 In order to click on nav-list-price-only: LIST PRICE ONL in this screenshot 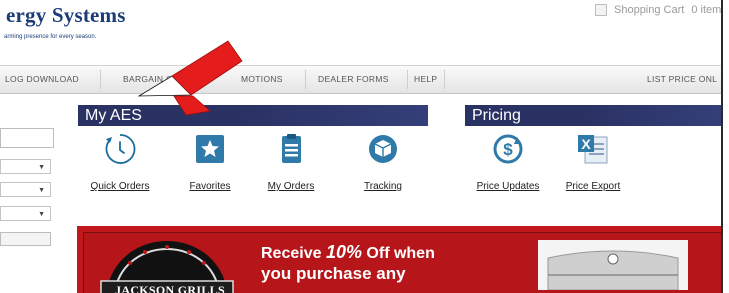, I will do `click(682, 79)`.